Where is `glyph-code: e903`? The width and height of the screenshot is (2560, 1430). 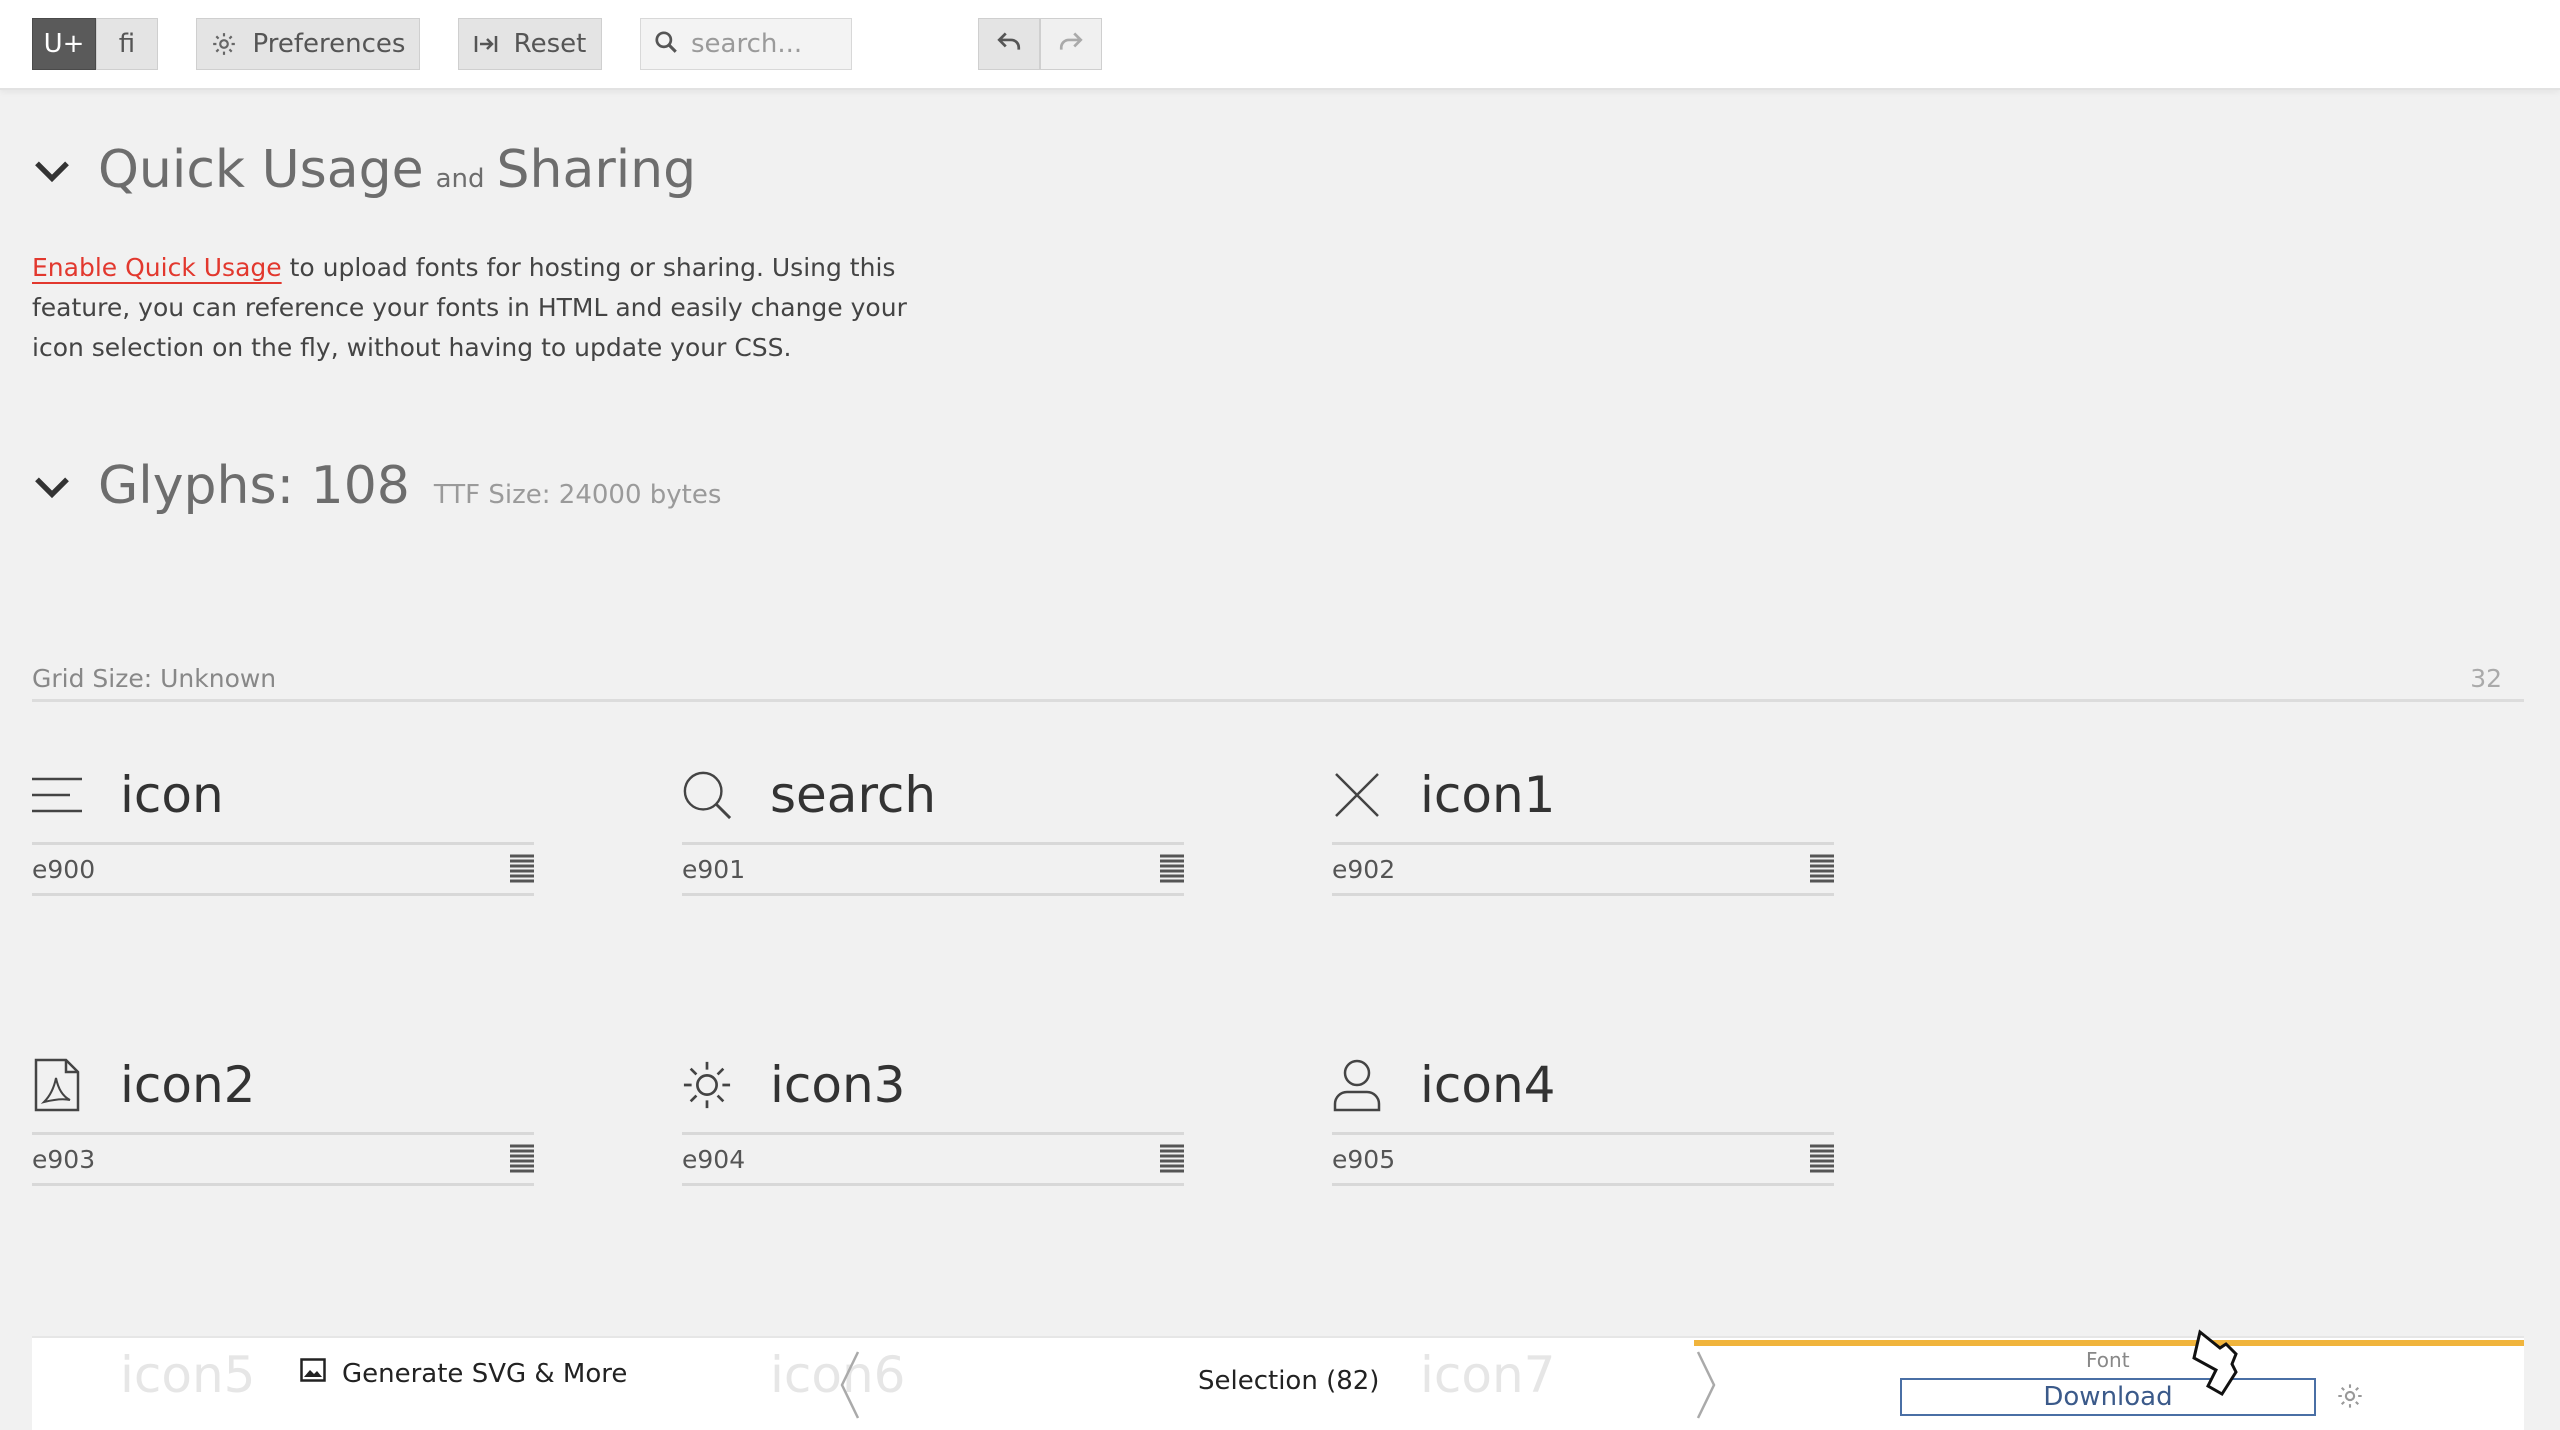
glyph-code: e903 is located at coordinates (63, 1159).